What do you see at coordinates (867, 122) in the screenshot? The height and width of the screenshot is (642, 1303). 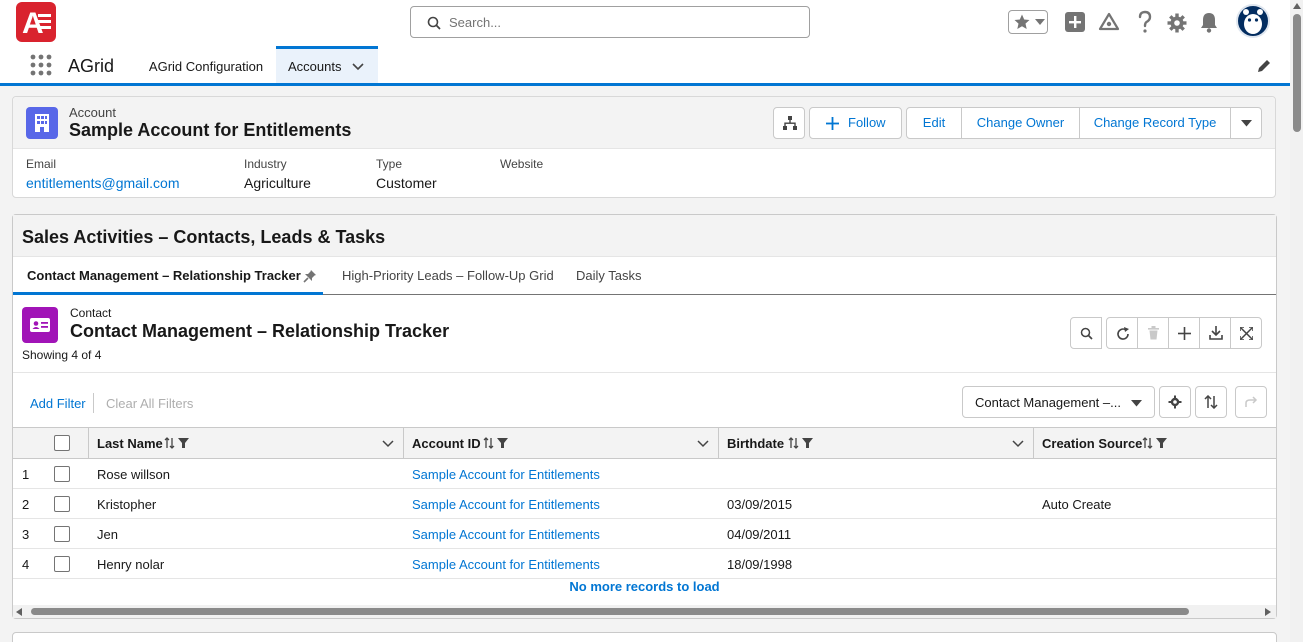 I see `follow-label: Follow` at bounding box center [867, 122].